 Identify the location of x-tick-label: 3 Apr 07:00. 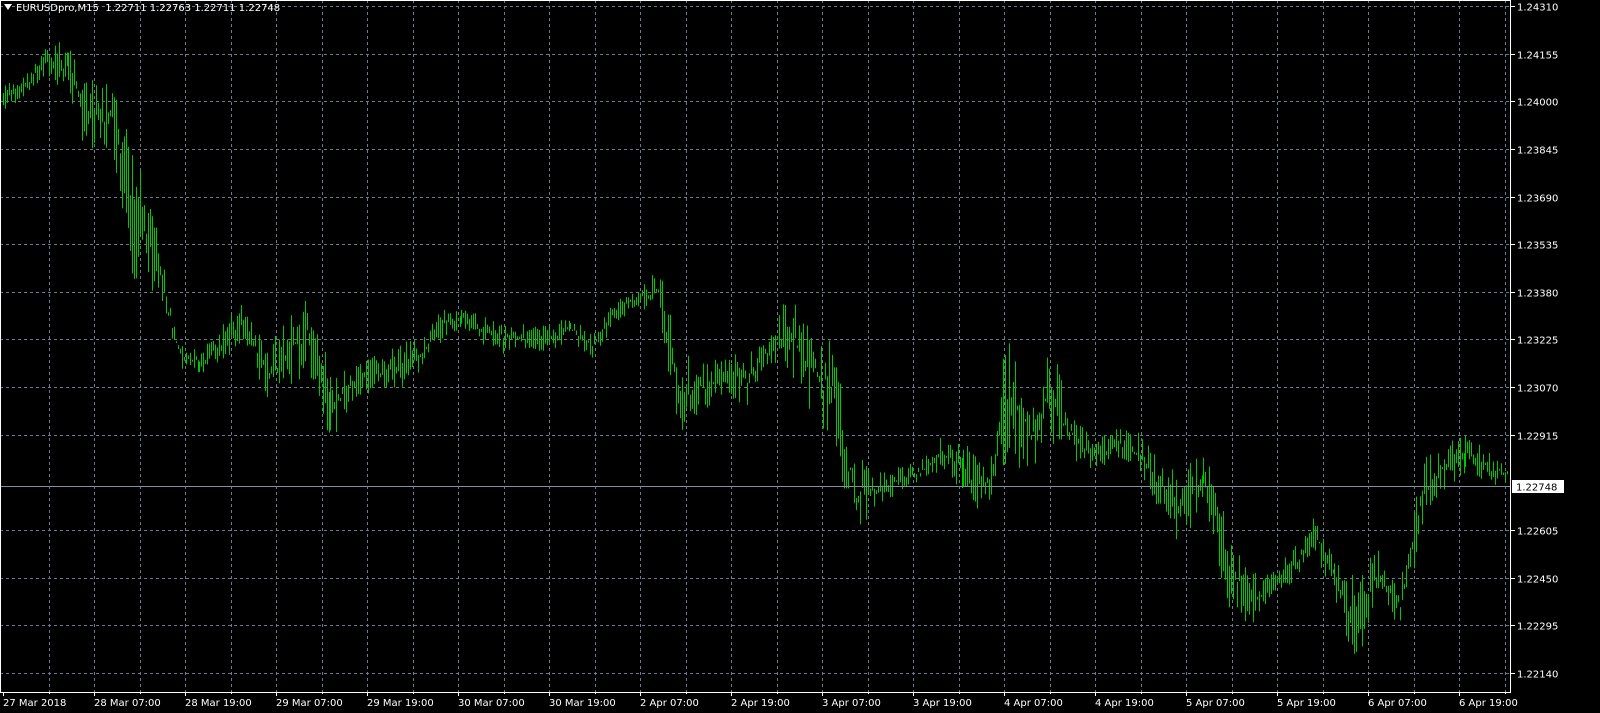
(851, 703).